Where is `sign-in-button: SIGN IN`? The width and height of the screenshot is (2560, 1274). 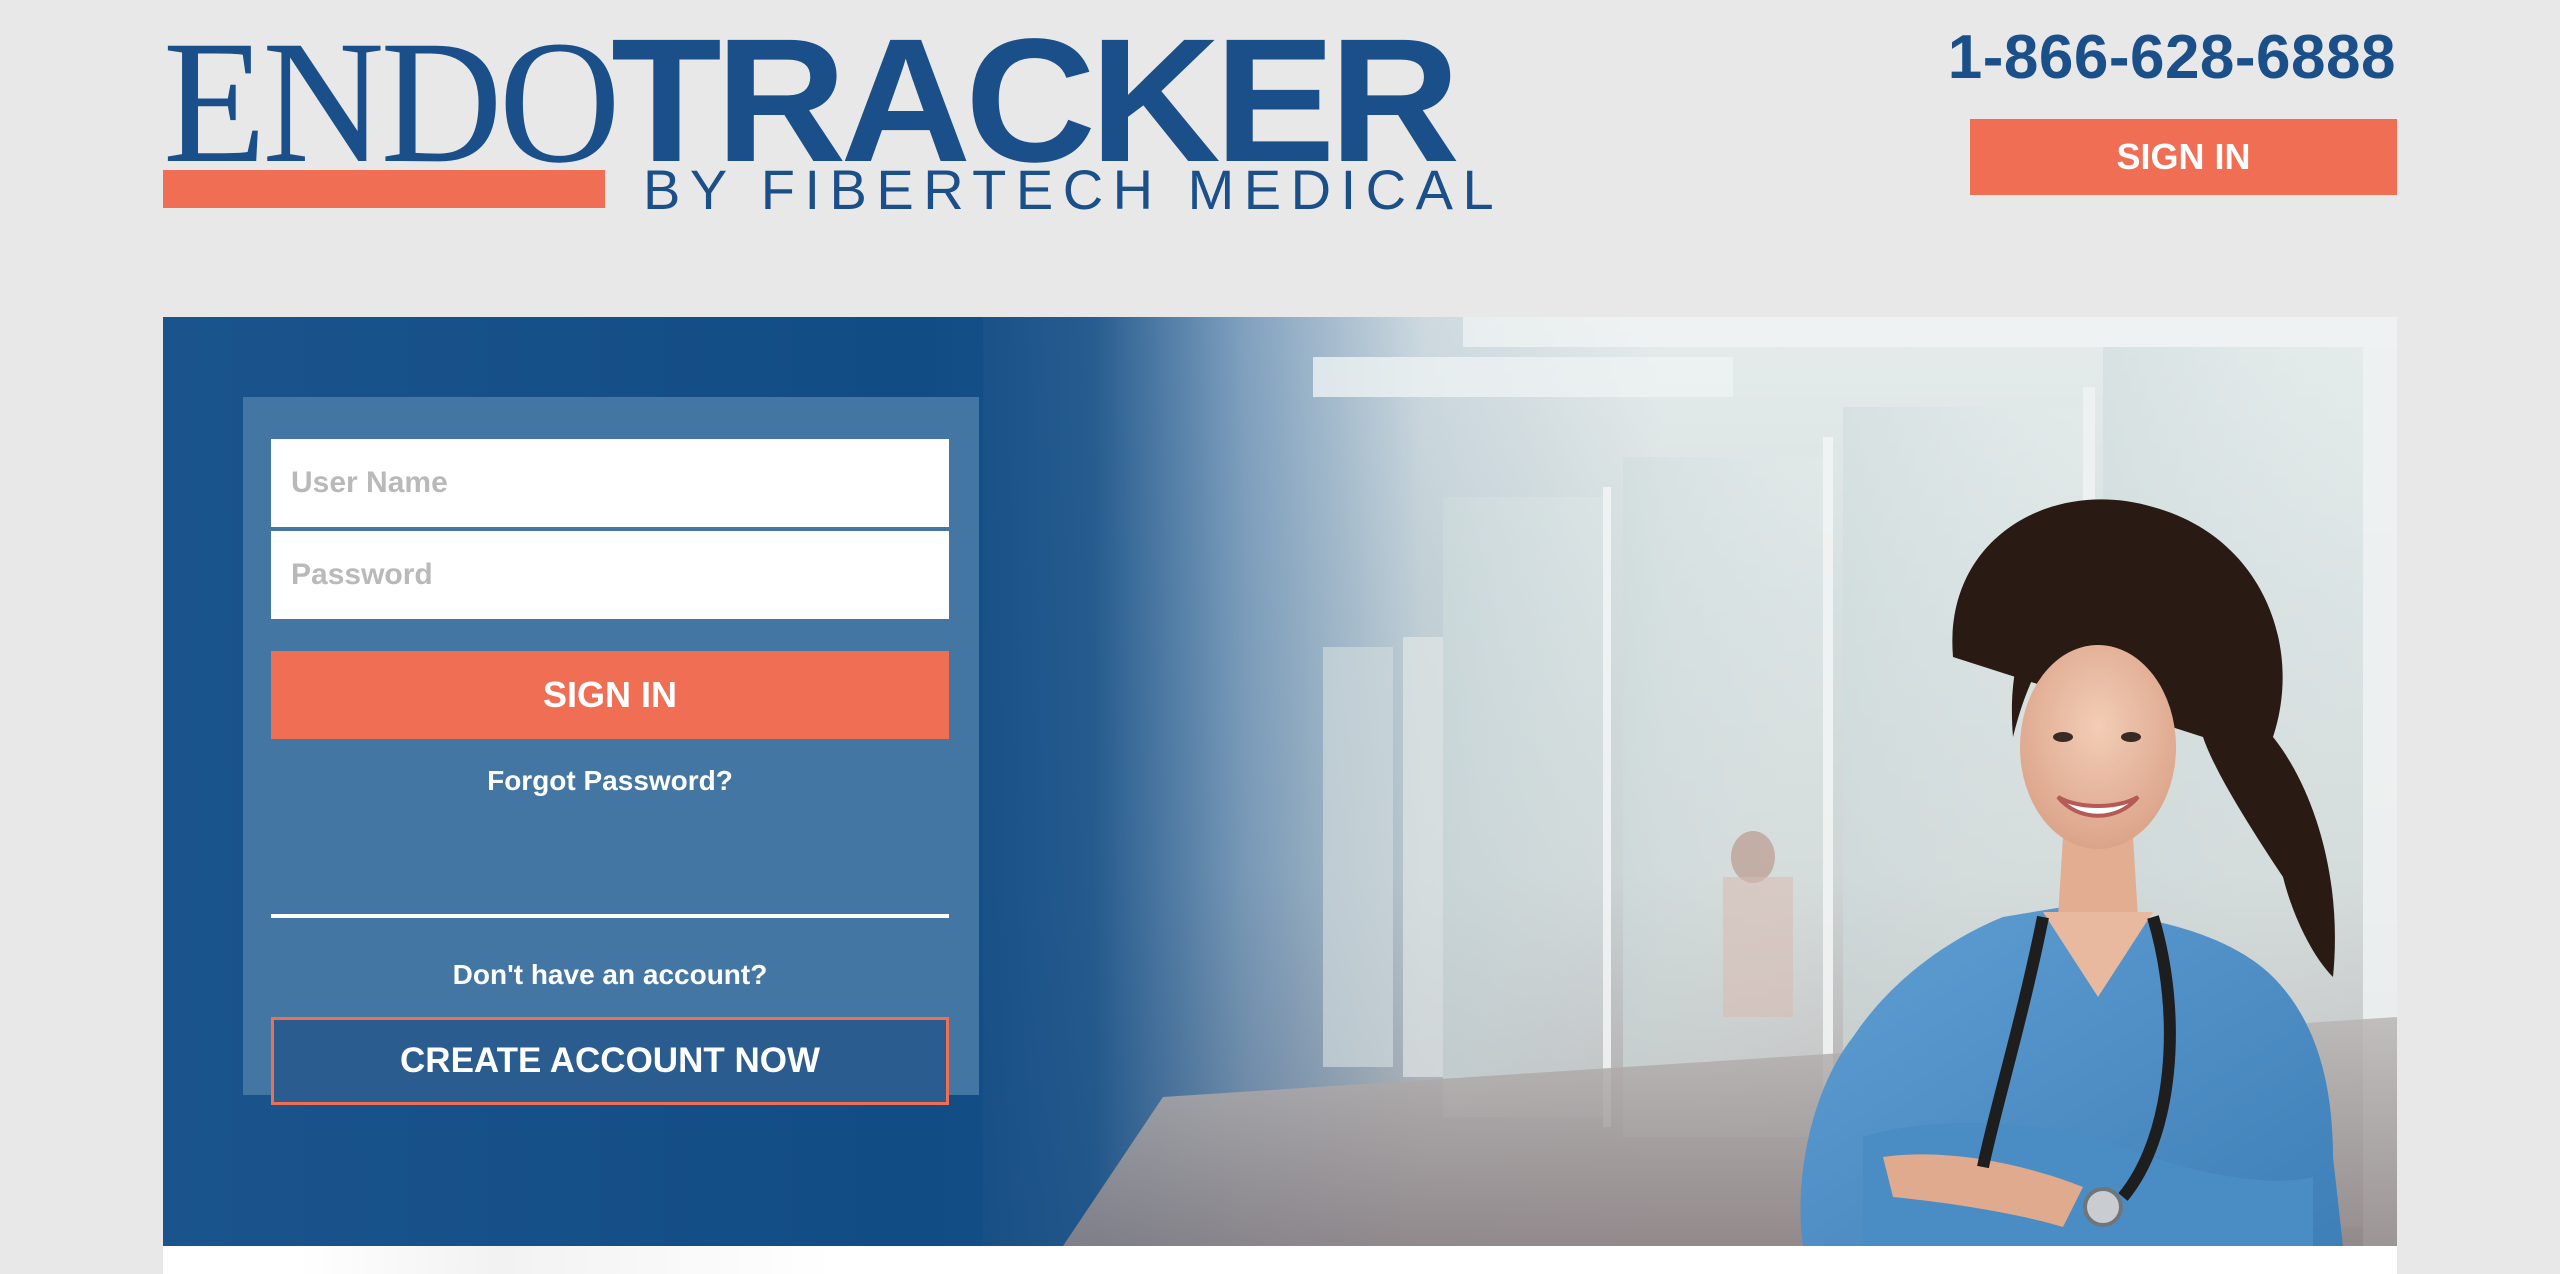 sign-in-button: SIGN IN is located at coordinates (610, 695).